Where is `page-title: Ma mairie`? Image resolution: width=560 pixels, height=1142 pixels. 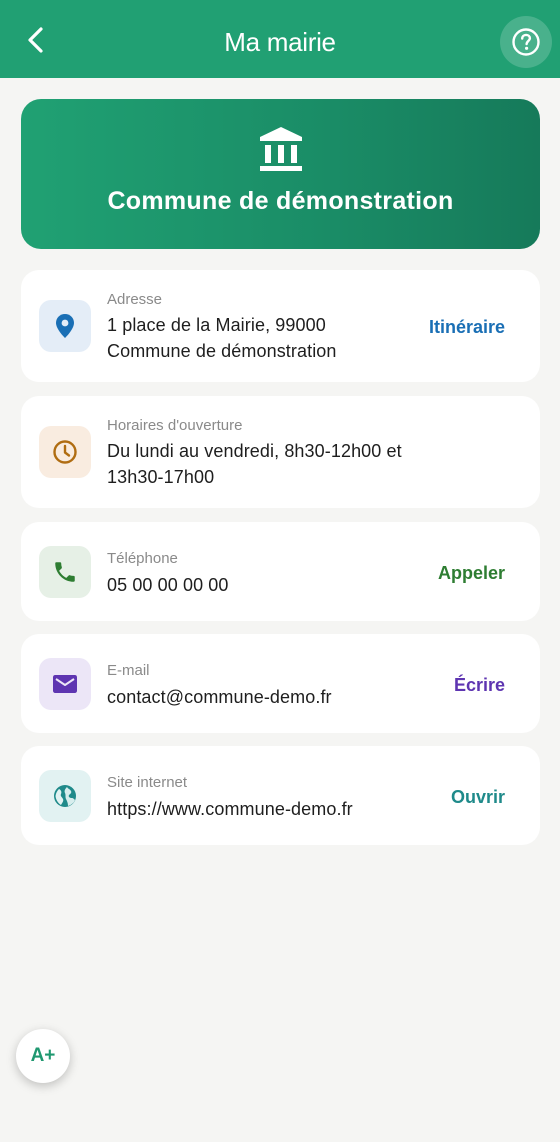
page-title: Ma mairie is located at coordinates (280, 41).